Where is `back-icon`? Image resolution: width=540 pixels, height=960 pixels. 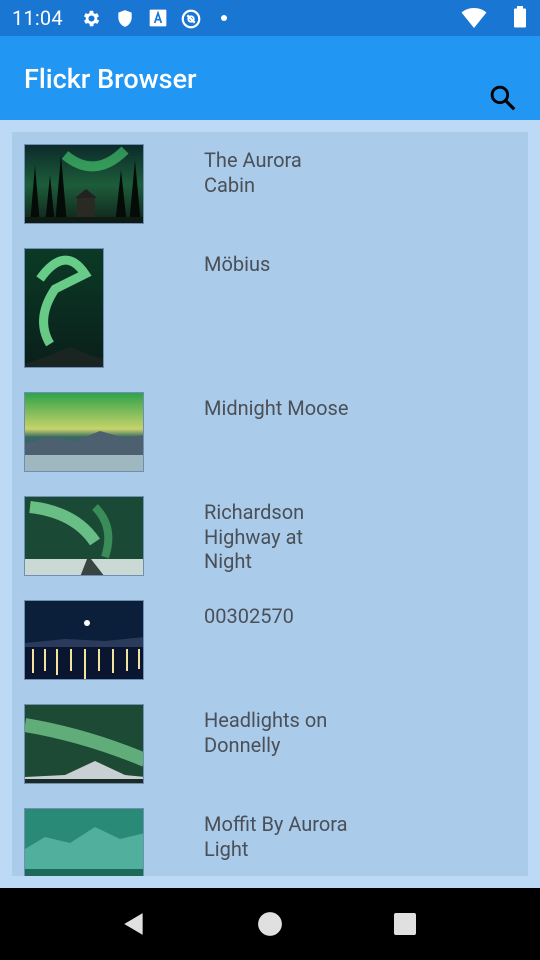 back-icon is located at coordinates (133, 924).